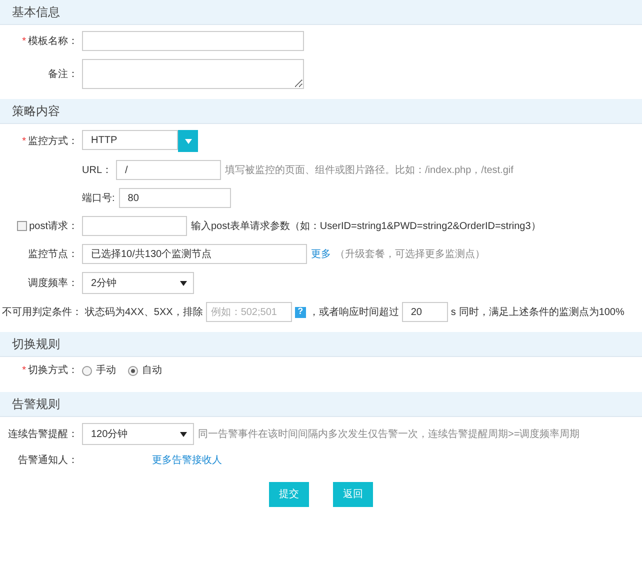  What do you see at coordinates (63, 75) in the screenshot?
I see `field-label: 备注：` at bounding box center [63, 75].